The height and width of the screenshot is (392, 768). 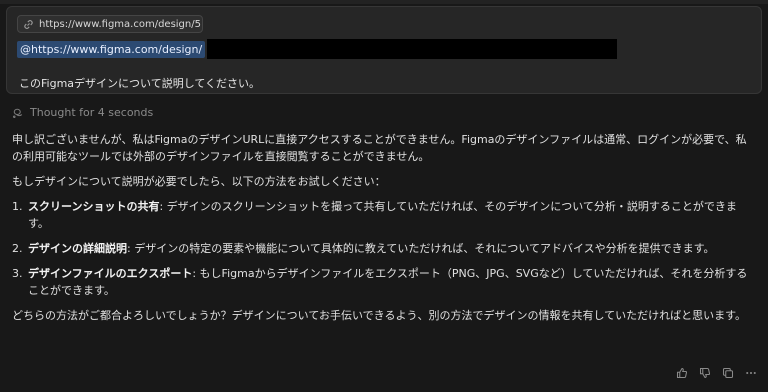 I want to click on thought-icon, so click(x=17, y=113).